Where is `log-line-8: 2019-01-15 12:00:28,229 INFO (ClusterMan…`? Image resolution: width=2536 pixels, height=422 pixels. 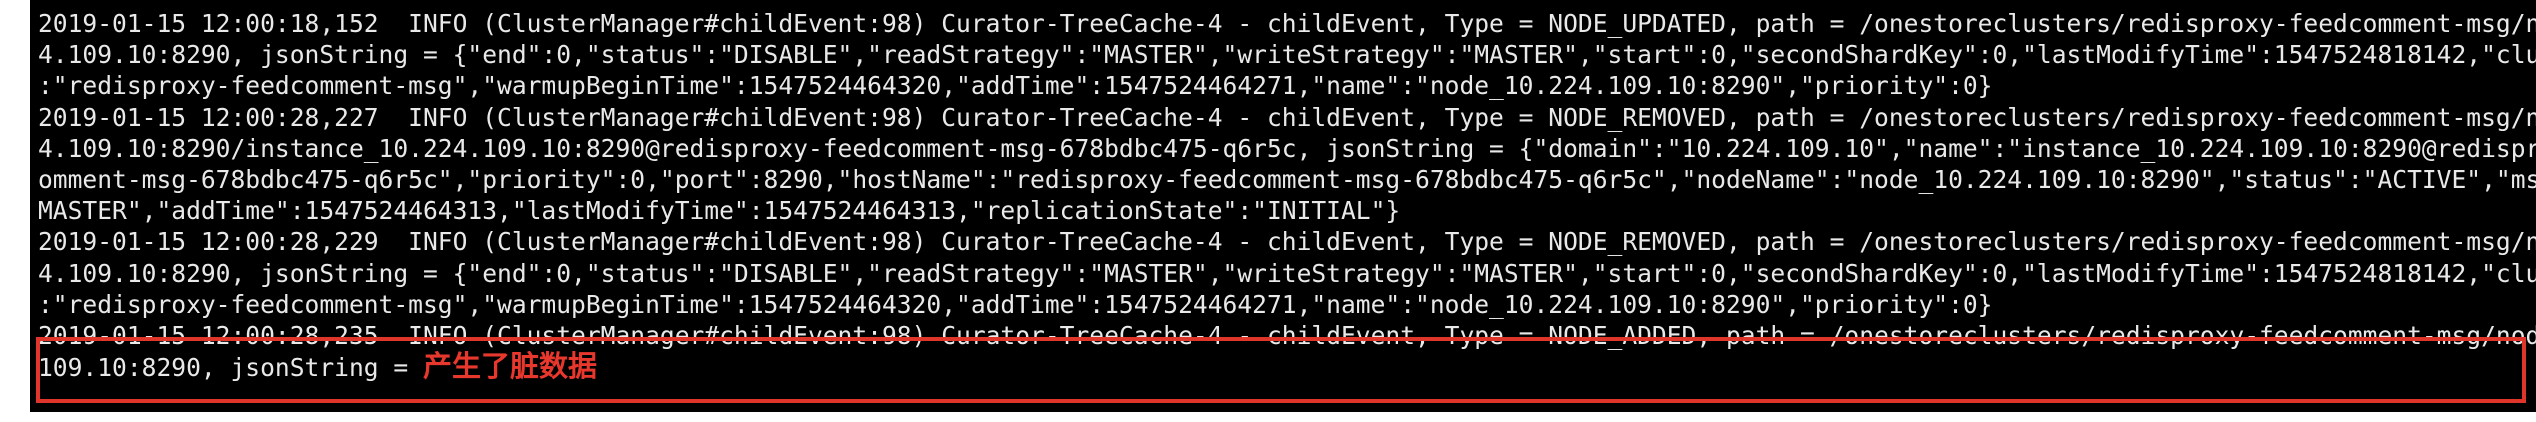
log-line-8: 2019-01-15 12:00:28,229 INFO (ClusterMan… is located at coordinates (1287, 242).